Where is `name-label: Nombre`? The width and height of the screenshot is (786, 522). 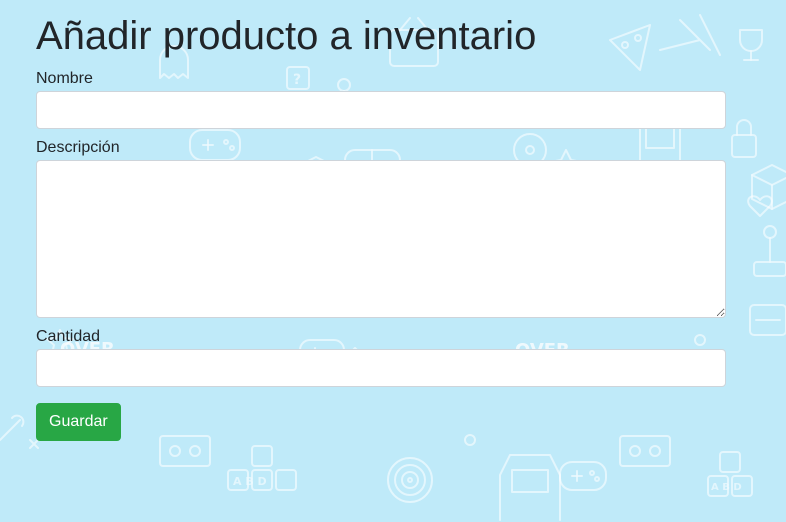 name-label: Nombre is located at coordinates (64, 78).